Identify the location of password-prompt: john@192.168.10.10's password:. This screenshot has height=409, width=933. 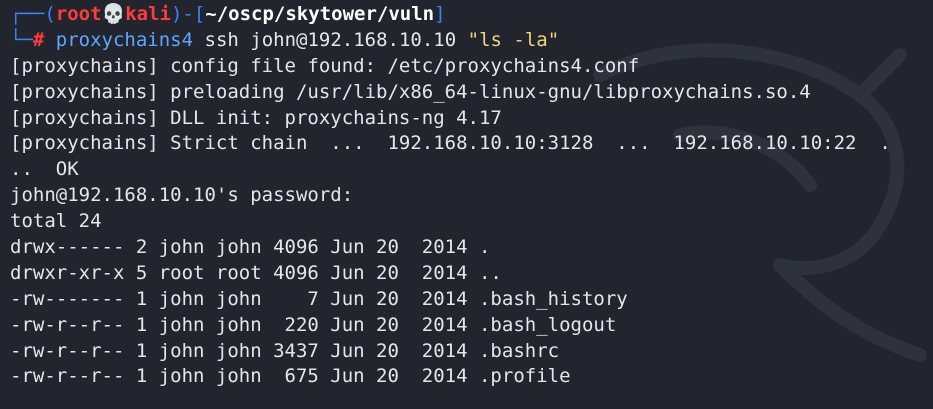
(182, 195).